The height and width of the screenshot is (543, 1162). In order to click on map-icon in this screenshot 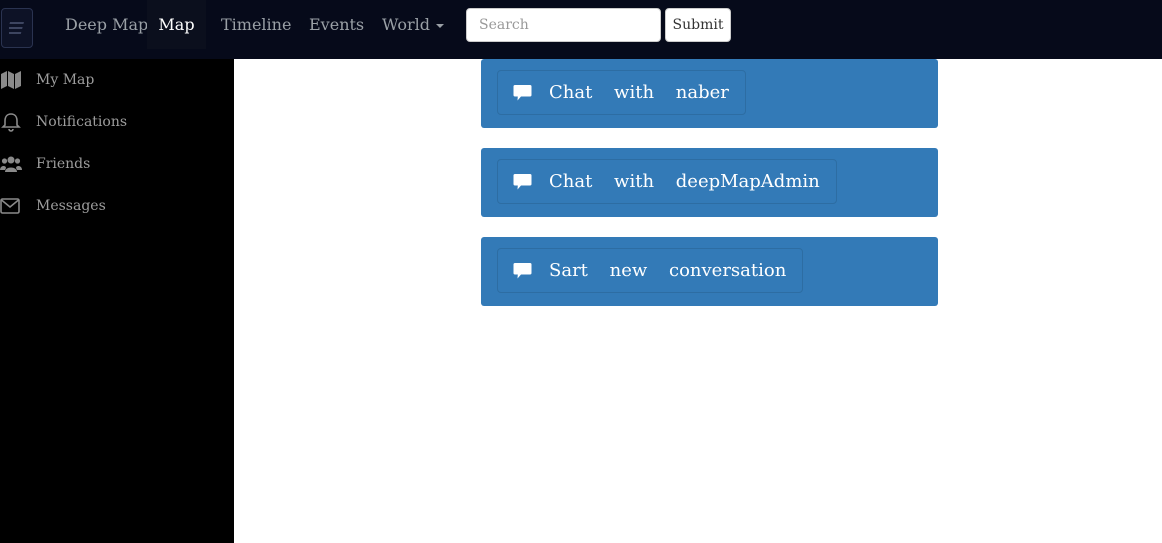, I will do `click(11, 80)`.